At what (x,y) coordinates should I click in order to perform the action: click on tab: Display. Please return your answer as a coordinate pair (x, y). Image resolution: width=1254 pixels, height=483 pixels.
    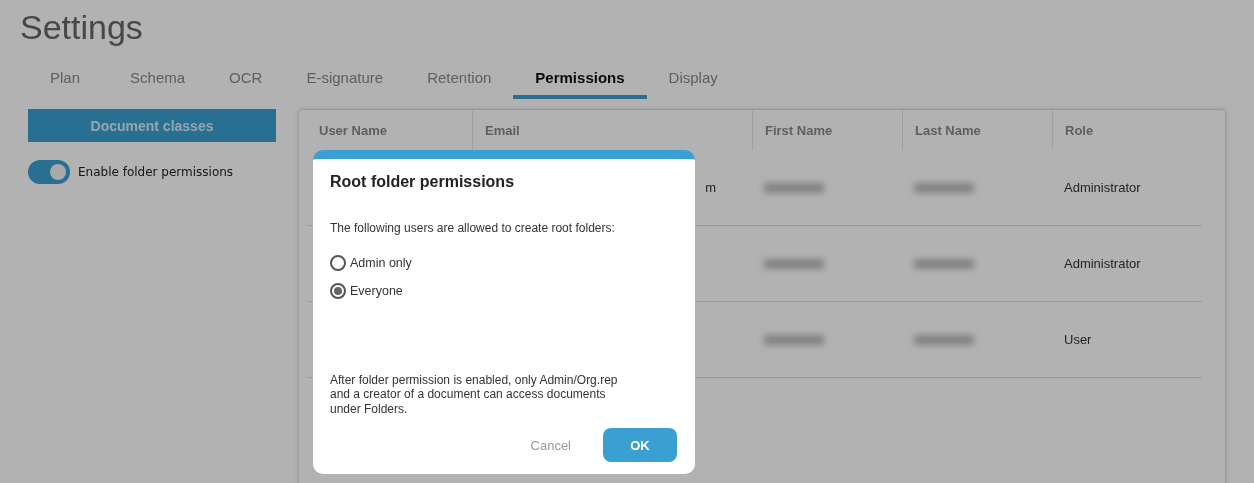
    Looking at the image, I should click on (693, 81).